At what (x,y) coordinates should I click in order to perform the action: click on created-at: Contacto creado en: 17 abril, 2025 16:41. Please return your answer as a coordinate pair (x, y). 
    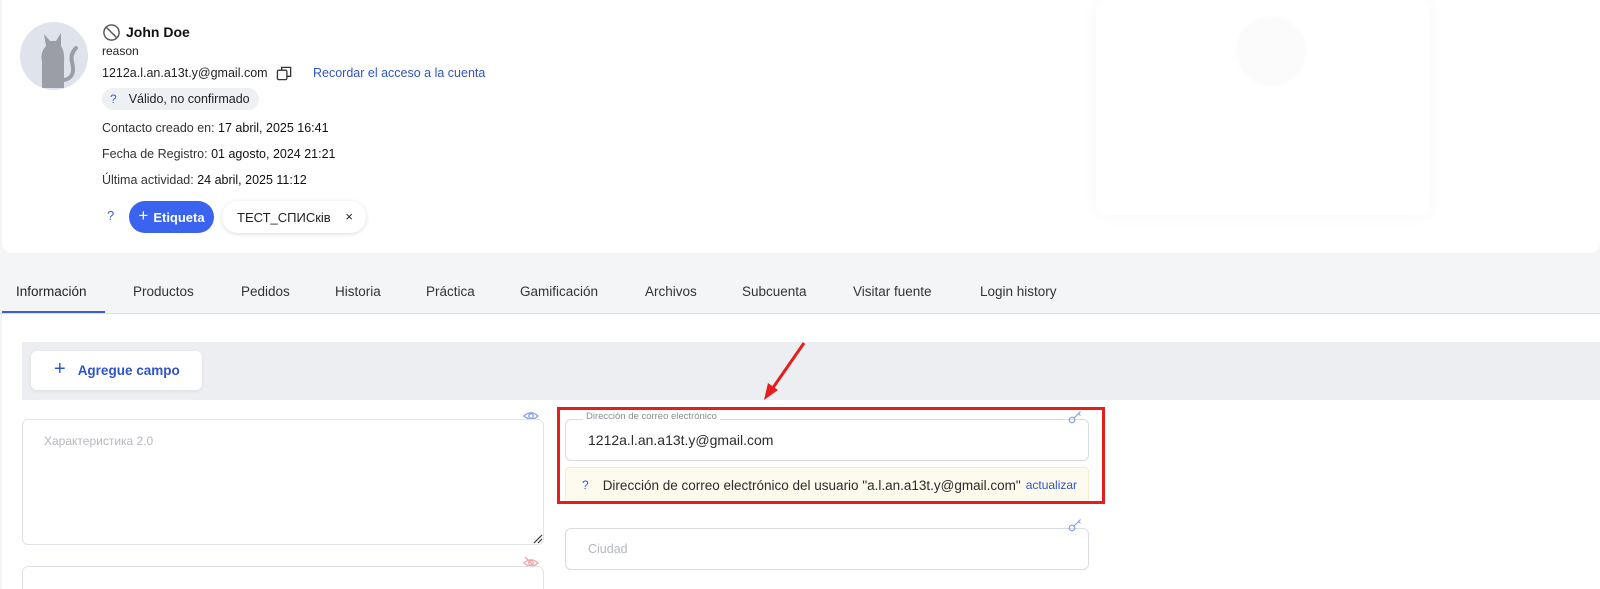
    Looking at the image, I should click on (215, 128).